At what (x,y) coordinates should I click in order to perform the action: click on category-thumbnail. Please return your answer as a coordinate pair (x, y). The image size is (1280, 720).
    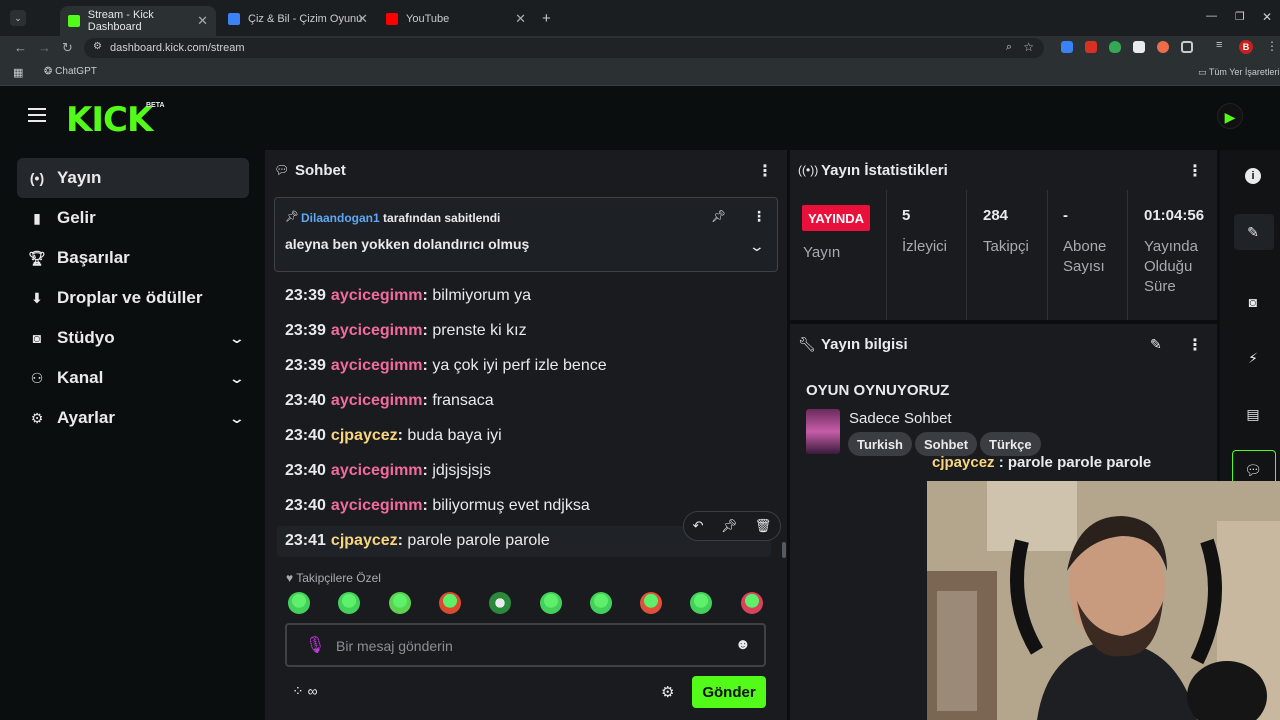
    Looking at the image, I should click on (823, 431).